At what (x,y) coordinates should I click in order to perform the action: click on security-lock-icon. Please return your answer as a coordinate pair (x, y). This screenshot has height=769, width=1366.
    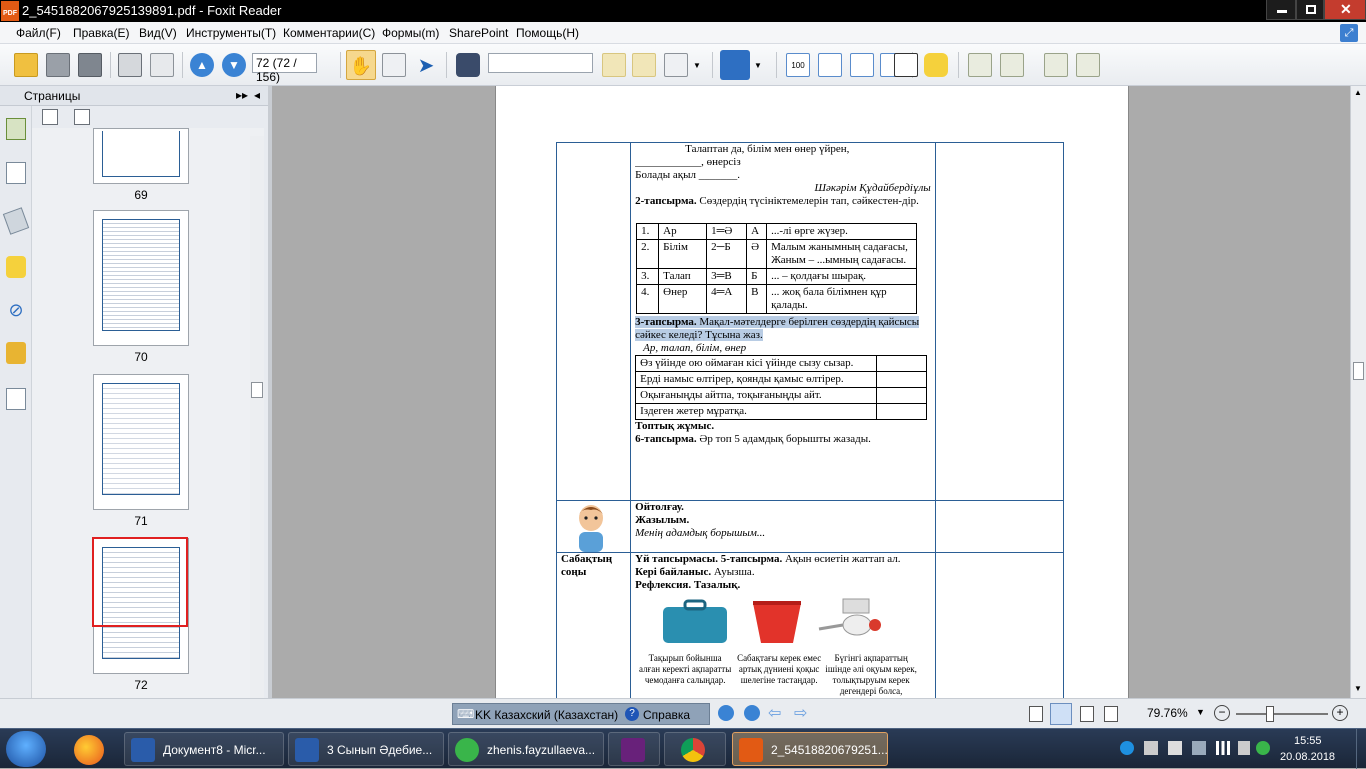
    Looking at the image, I should click on (16, 353).